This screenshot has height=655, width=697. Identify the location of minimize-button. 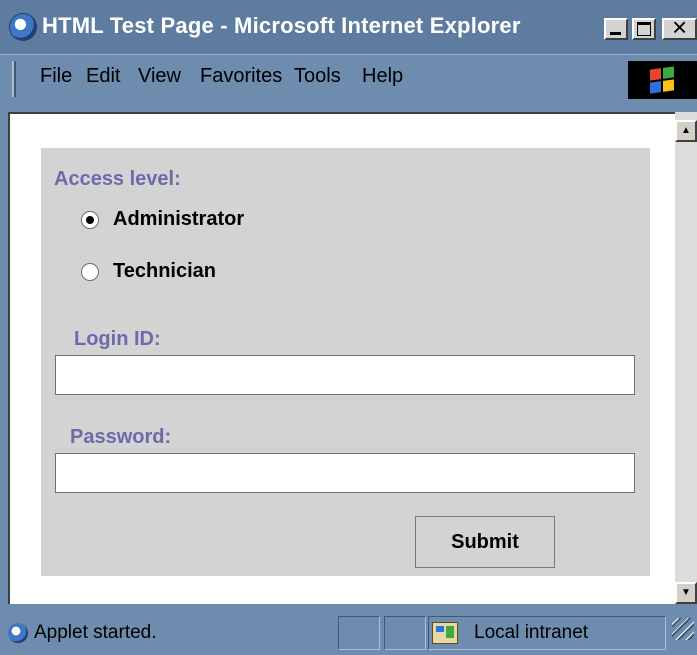
(616, 29).